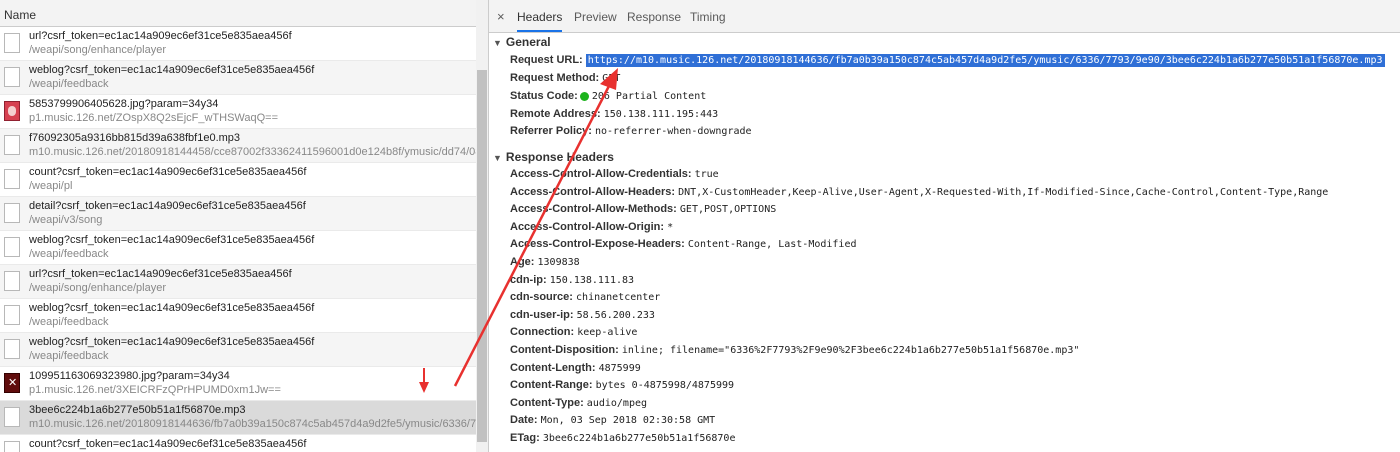 This screenshot has width=1400, height=452. I want to click on annotation-arrowhead-up, so click(609, 79).